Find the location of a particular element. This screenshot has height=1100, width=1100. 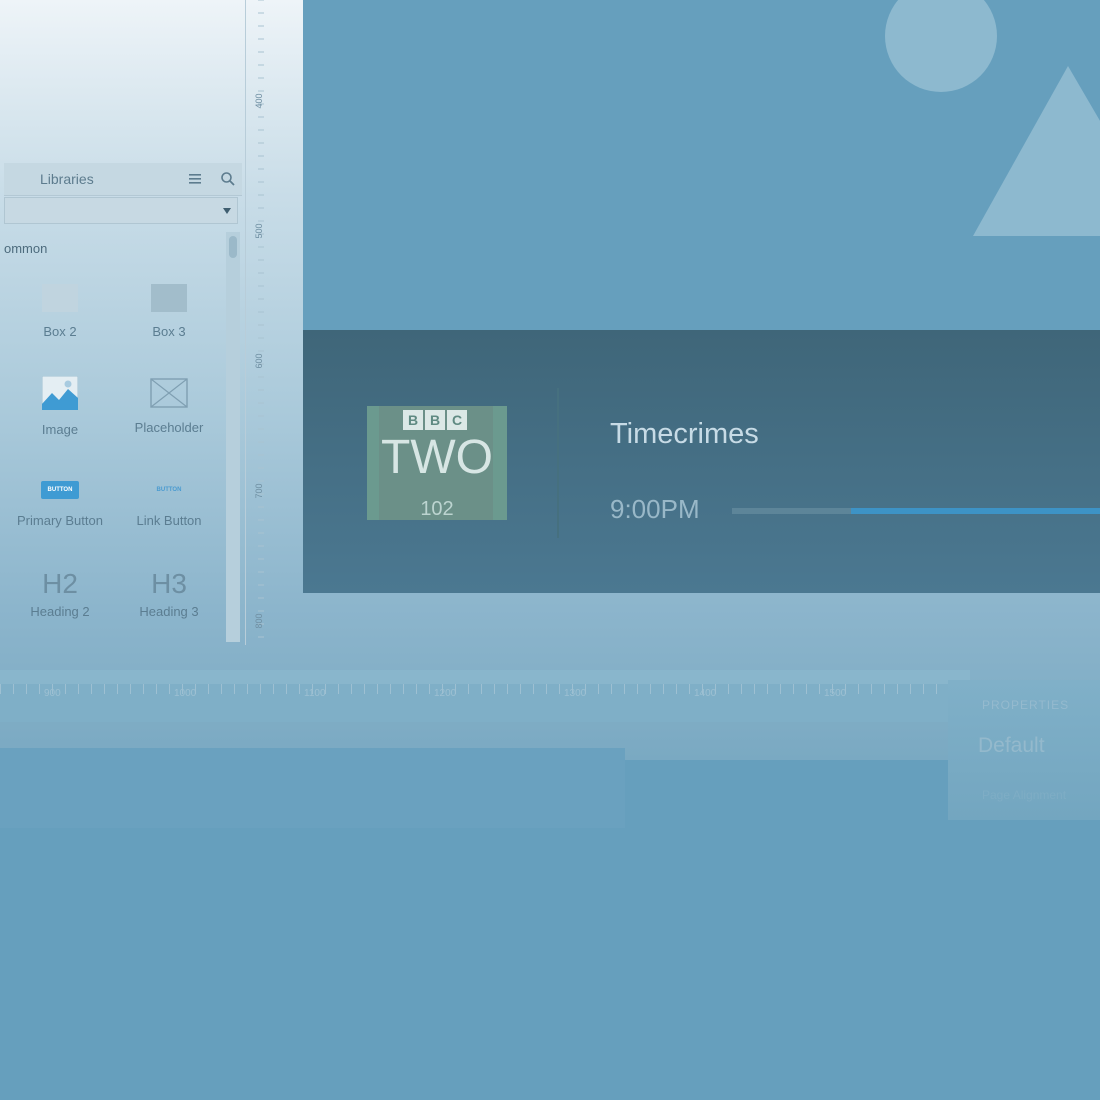

properties-style-value: Default is located at coordinates (1011, 746).